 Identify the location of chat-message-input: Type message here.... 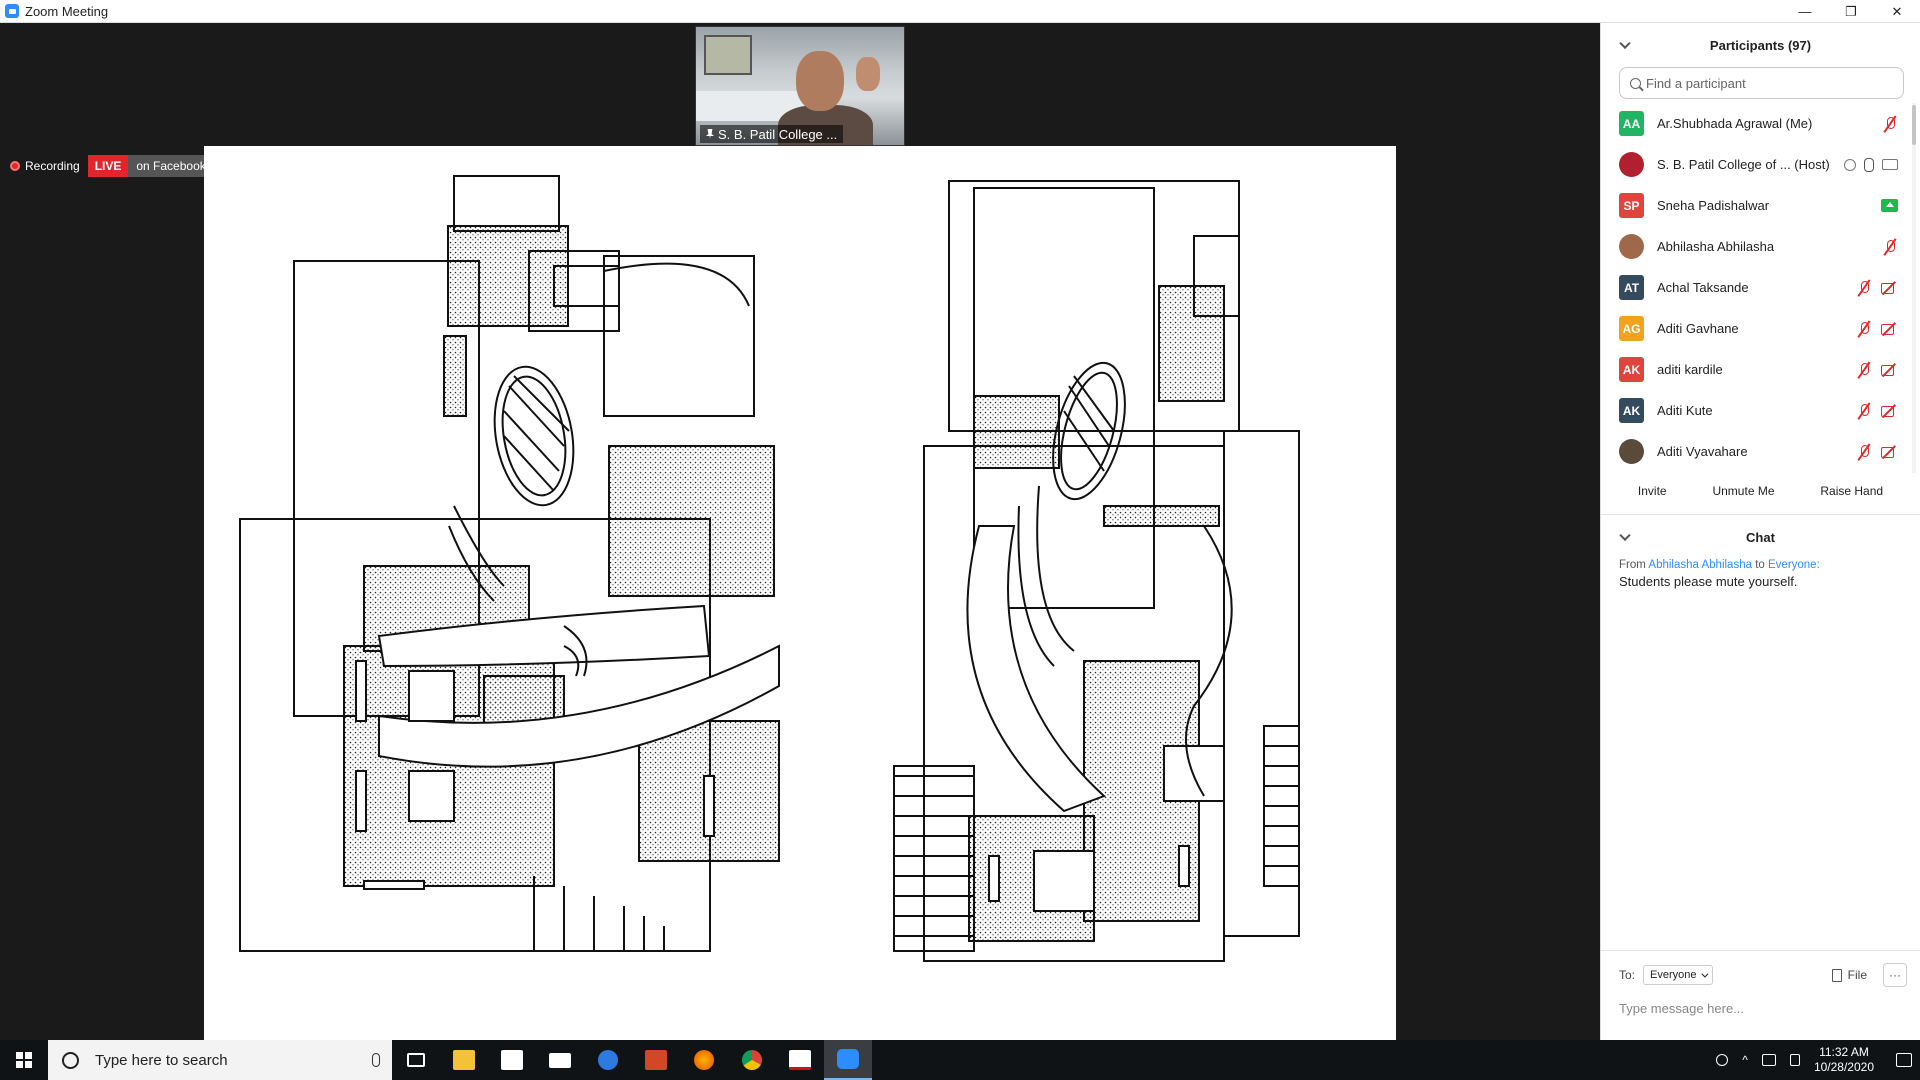
(1761, 1008).